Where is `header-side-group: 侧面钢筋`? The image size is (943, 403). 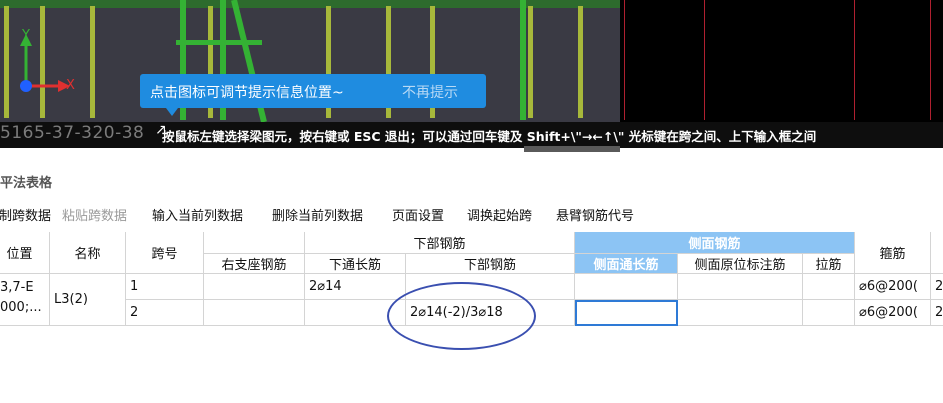
header-side-group: 侧面钢筋 is located at coordinates (715, 243).